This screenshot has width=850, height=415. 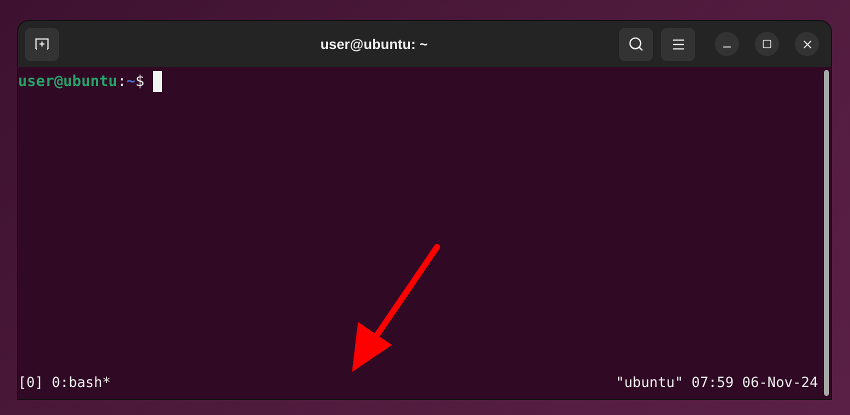 What do you see at coordinates (717, 383) in the screenshot?
I see `tmux-status-info: "ubuntu" 07:59 06-Nov-24` at bounding box center [717, 383].